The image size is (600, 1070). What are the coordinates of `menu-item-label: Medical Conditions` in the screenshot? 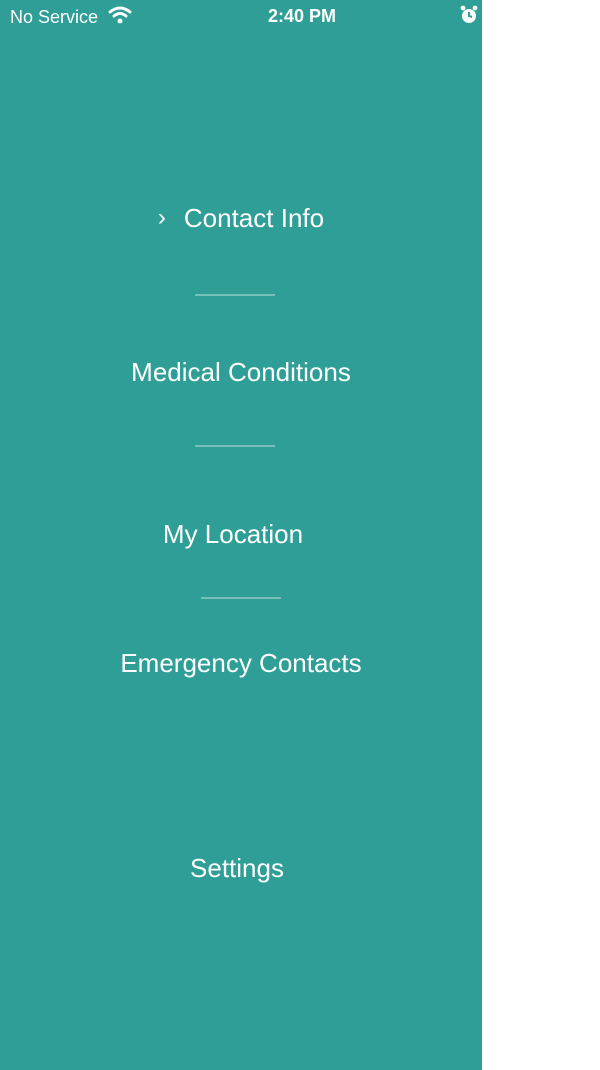 It's located at (241, 372).